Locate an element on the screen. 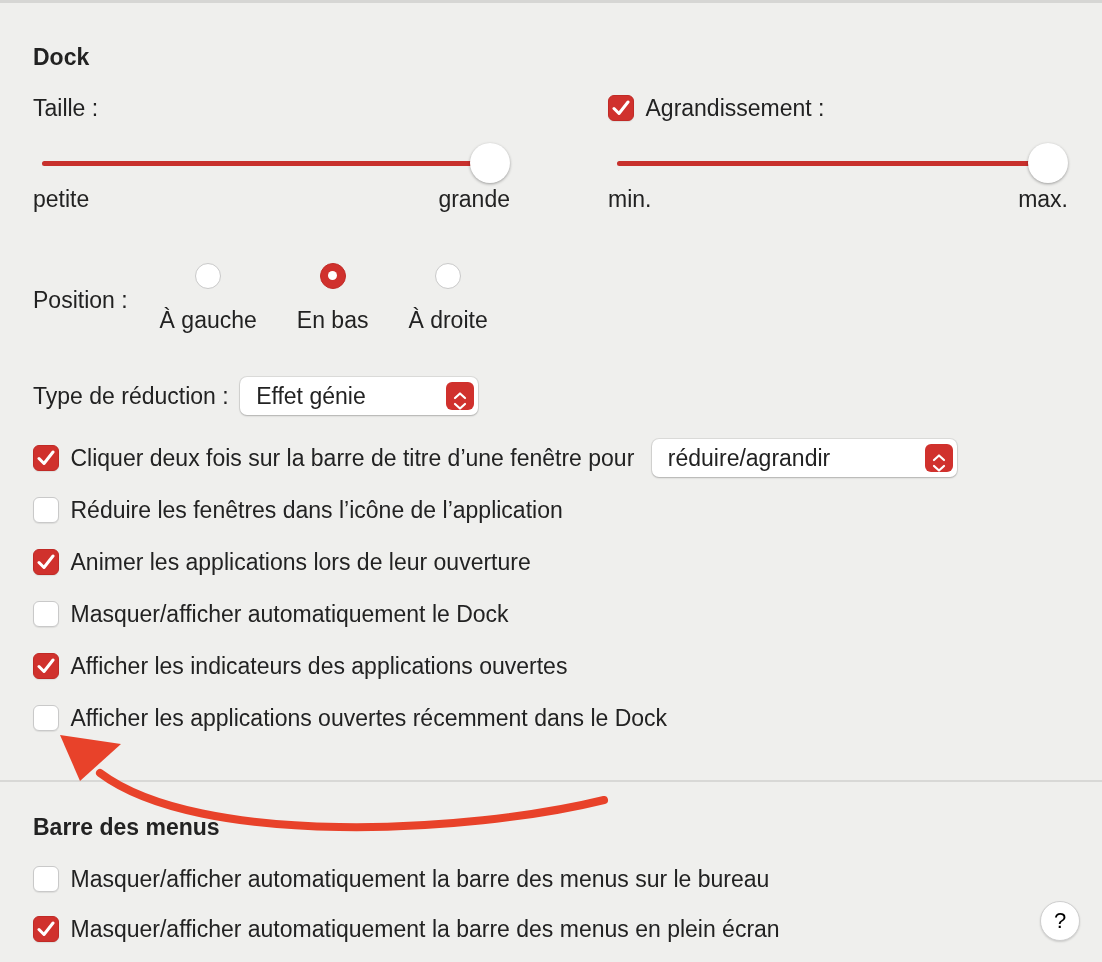  checkbox-label: Animer les applications lors de leur ouverture is located at coordinates (300, 562).